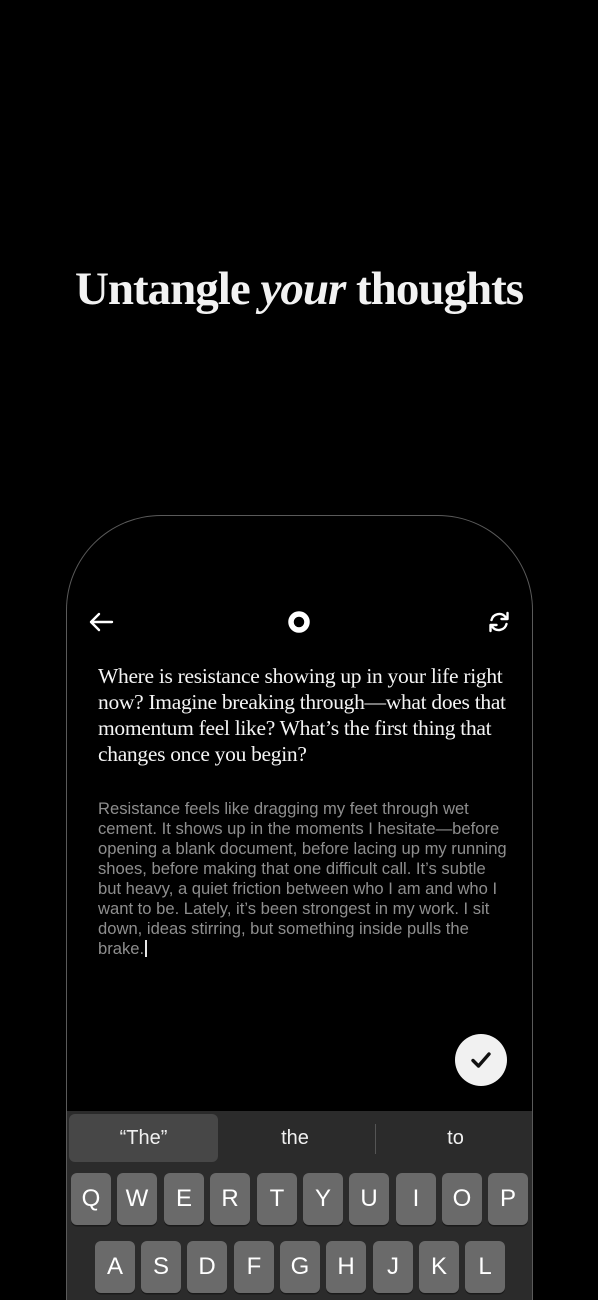 Image resolution: width=598 pixels, height=1300 pixels. Describe the element at coordinates (323, 1199) in the screenshot. I see `key-y: Y` at that location.